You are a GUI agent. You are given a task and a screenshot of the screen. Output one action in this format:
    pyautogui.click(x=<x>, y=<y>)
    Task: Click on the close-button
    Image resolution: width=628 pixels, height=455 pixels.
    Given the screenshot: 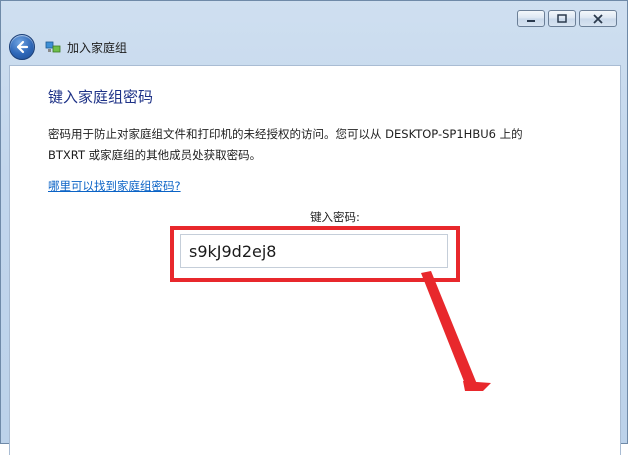 What is the action you would take?
    pyautogui.click(x=598, y=18)
    